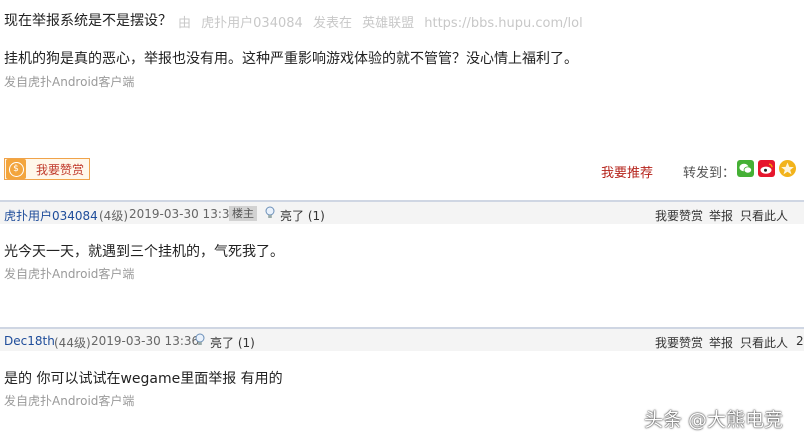 This screenshot has height=440, width=804. What do you see at coordinates (503, 23) in the screenshot?
I see `meta-board-url: https://bbs.hupu.com/lol` at bounding box center [503, 23].